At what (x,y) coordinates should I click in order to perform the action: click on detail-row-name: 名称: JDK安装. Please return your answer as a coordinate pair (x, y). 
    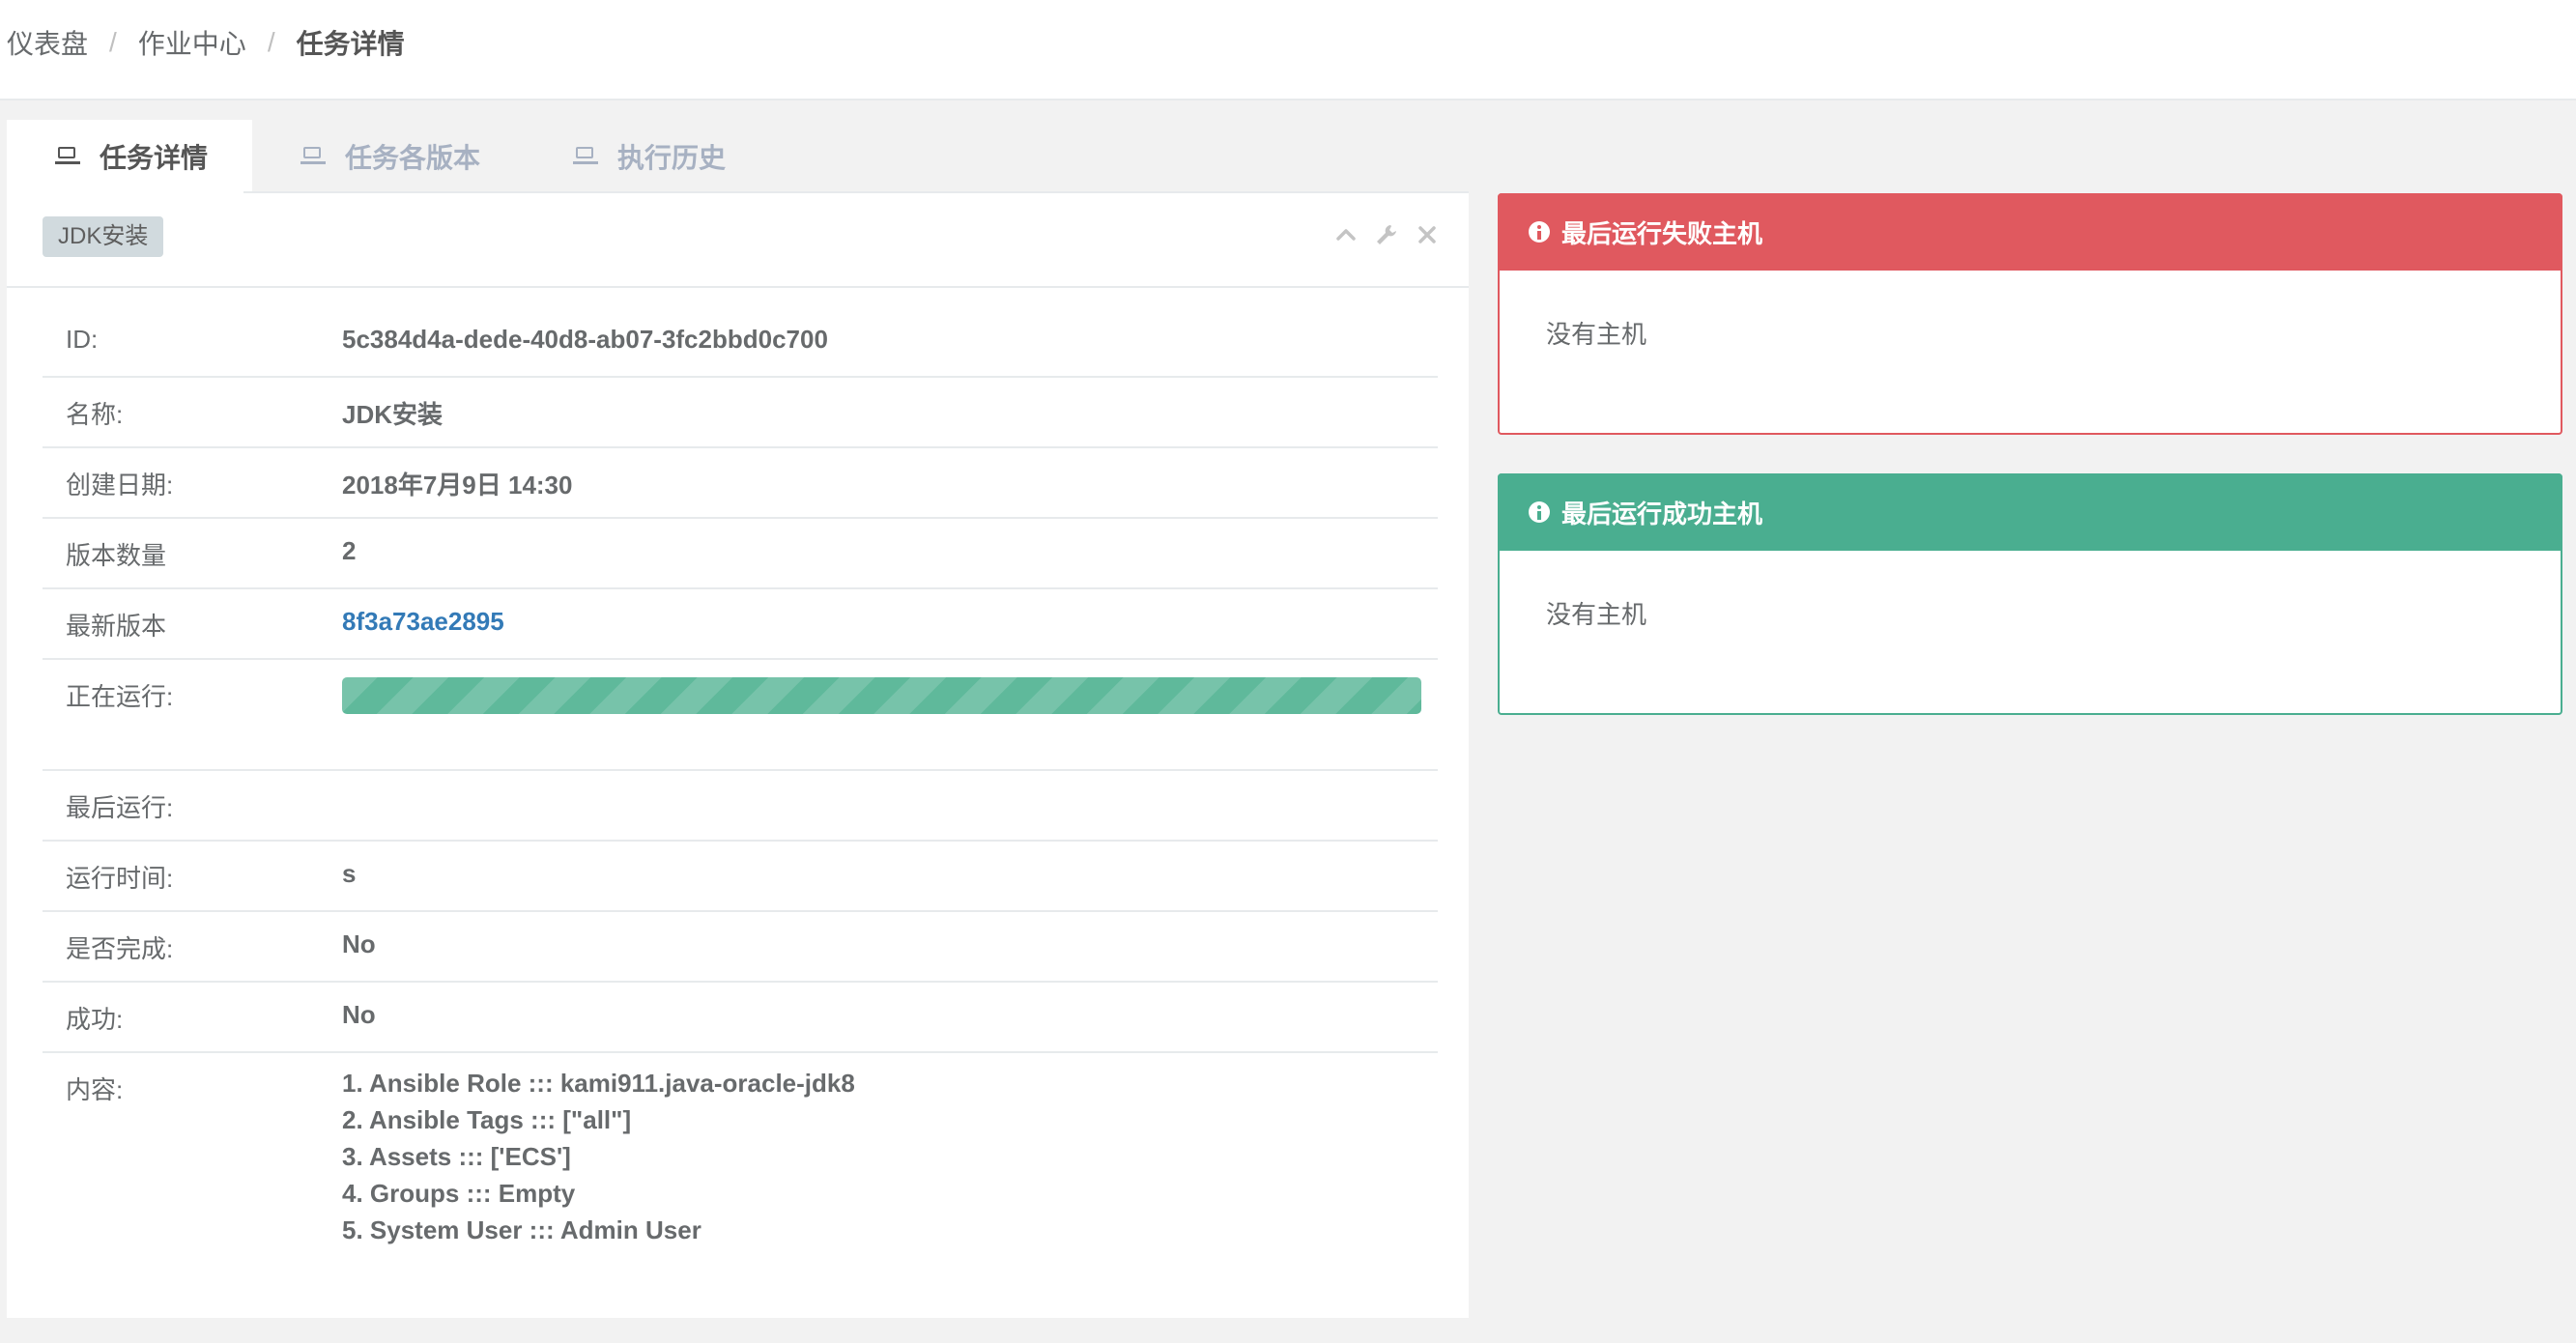
    Looking at the image, I should click on (741, 413).